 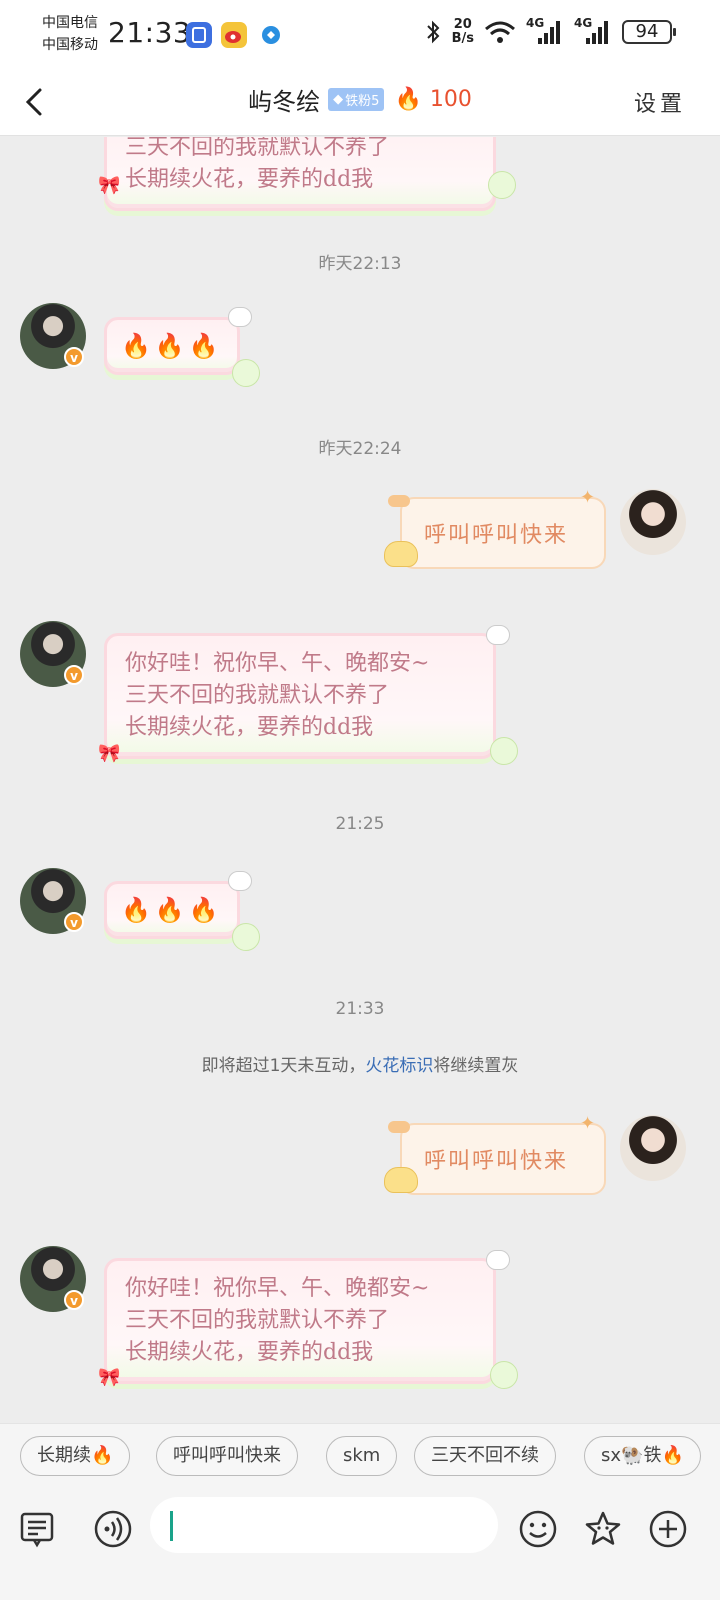 I want to click on message-bubble-incoming: 三天不回的我就默认不养了 长期续火花，要养的dd我, so click(x=300, y=174).